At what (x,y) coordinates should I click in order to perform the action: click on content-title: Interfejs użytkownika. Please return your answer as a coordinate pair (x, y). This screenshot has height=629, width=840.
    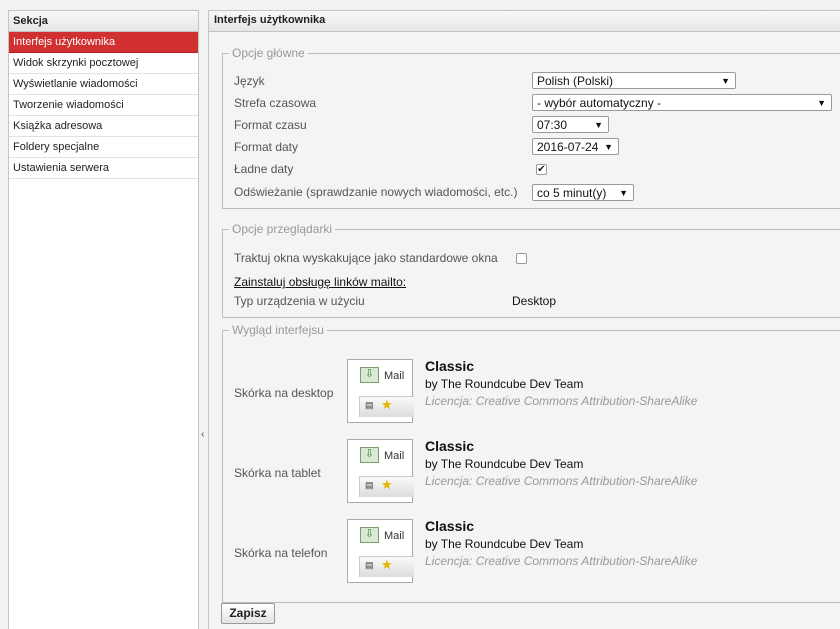
    Looking at the image, I should click on (524, 21).